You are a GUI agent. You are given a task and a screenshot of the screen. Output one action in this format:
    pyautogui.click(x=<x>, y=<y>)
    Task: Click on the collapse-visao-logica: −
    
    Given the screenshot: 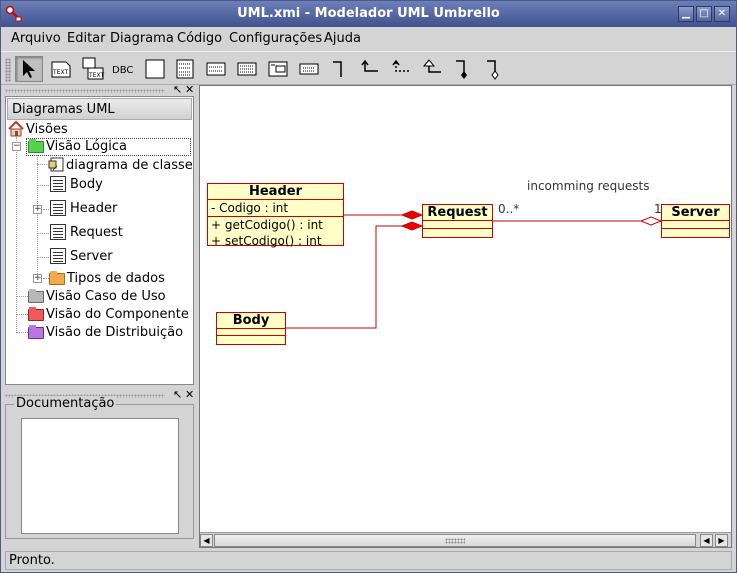 What is the action you would take?
    pyautogui.click(x=16, y=146)
    